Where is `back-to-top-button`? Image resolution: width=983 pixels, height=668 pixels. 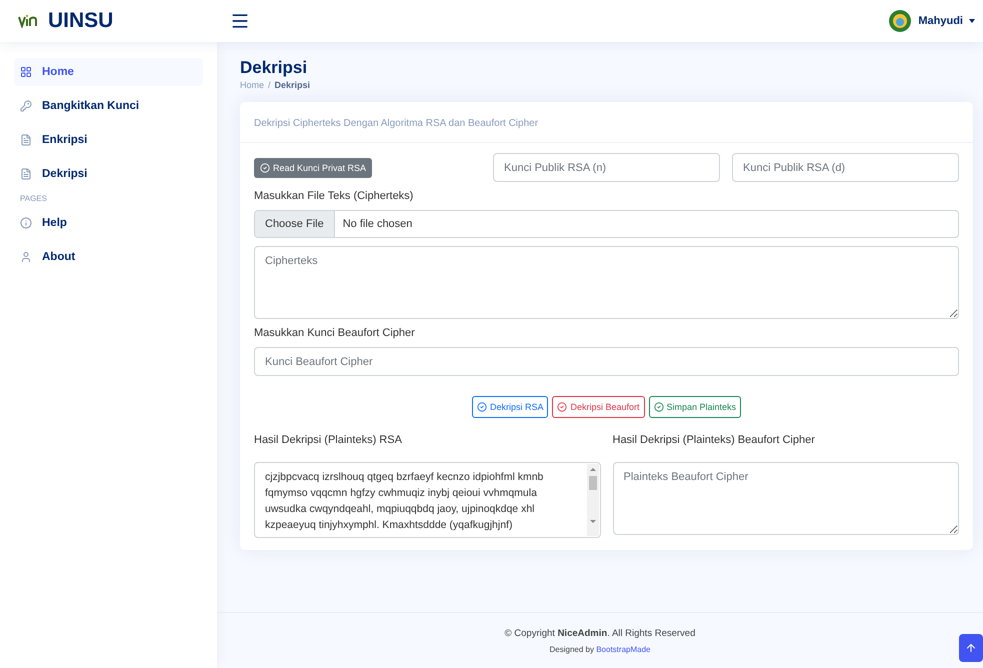
back-to-top-button is located at coordinates (971, 648).